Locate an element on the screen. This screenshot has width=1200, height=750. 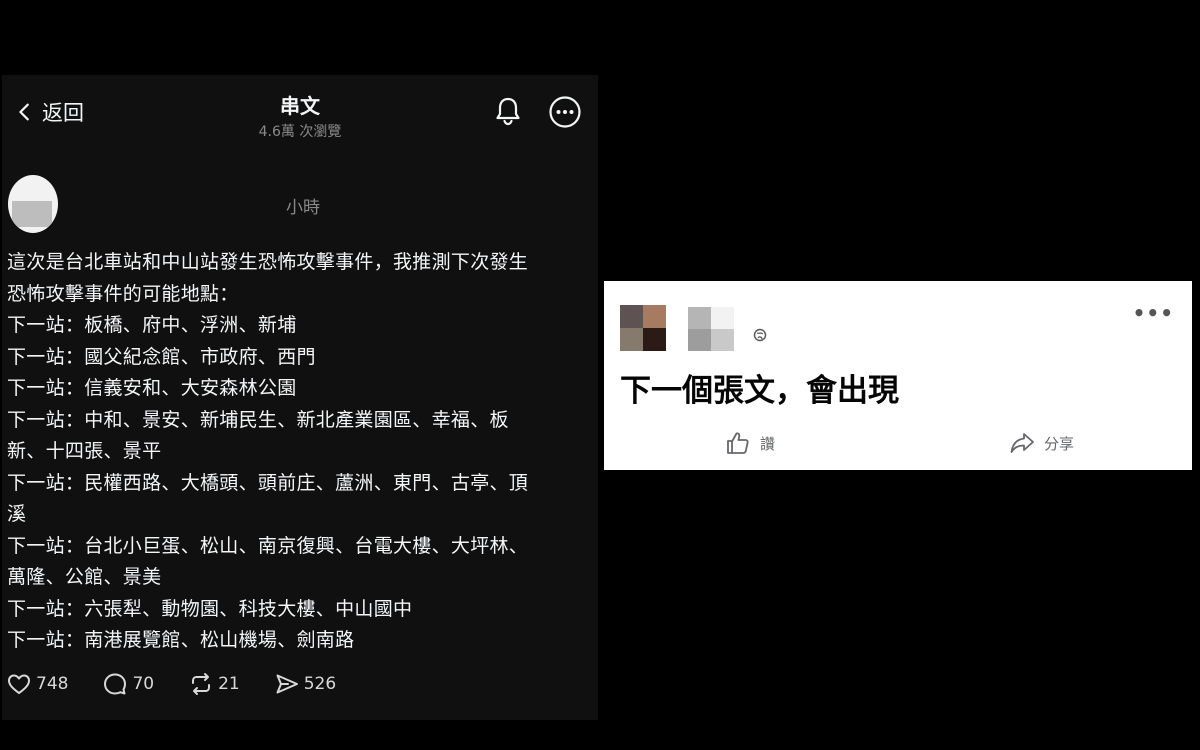
like-count: 748 is located at coordinates (52, 684).